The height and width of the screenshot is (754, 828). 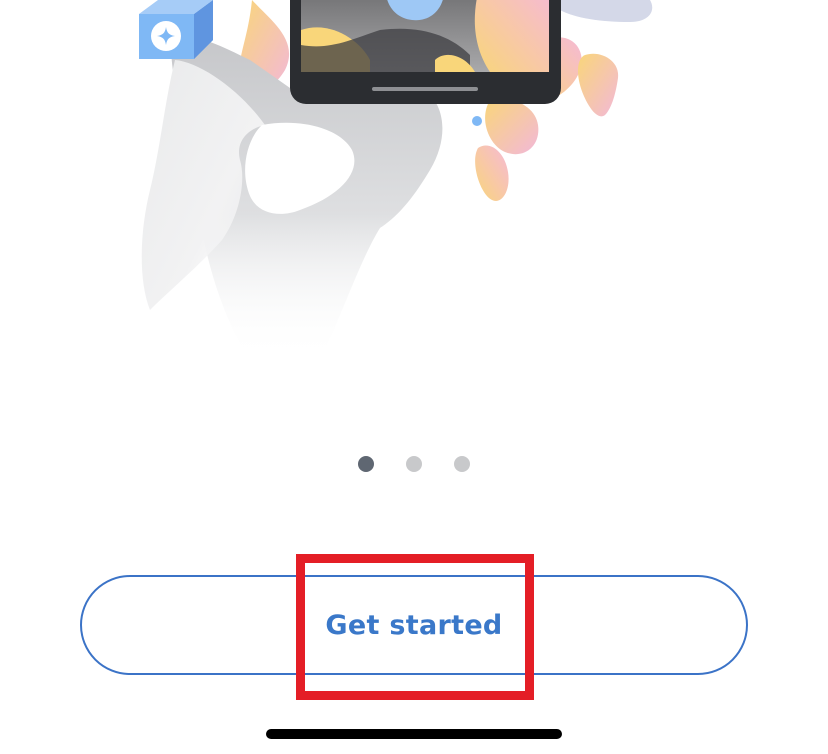 What do you see at coordinates (425, 89) in the screenshot?
I see `phone-home-bar` at bounding box center [425, 89].